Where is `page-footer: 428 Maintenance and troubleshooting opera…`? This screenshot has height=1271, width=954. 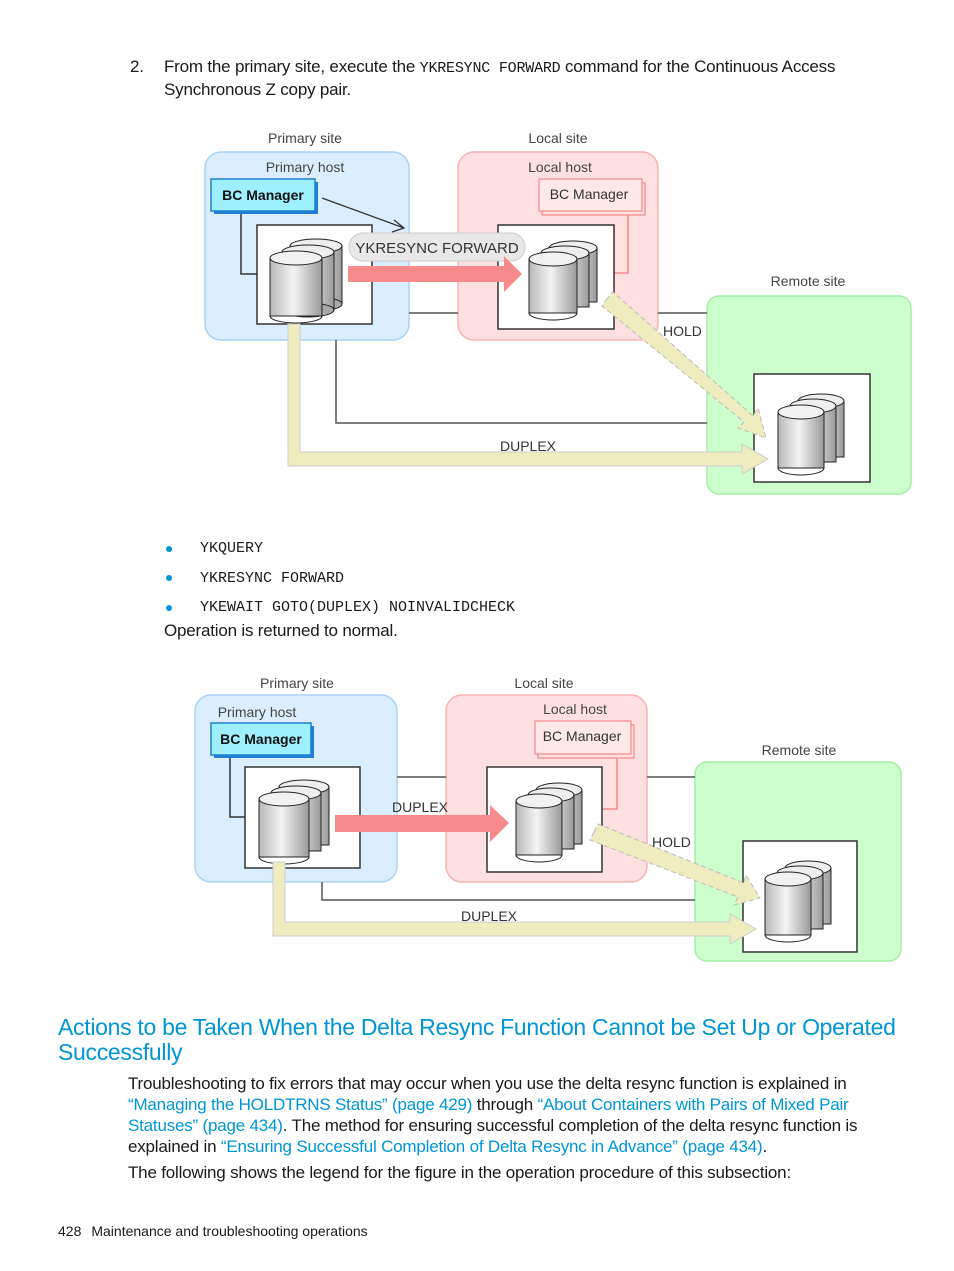
page-footer: 428 Maintenance and troubleshooting opera… is located at coordinates (213, 1231).